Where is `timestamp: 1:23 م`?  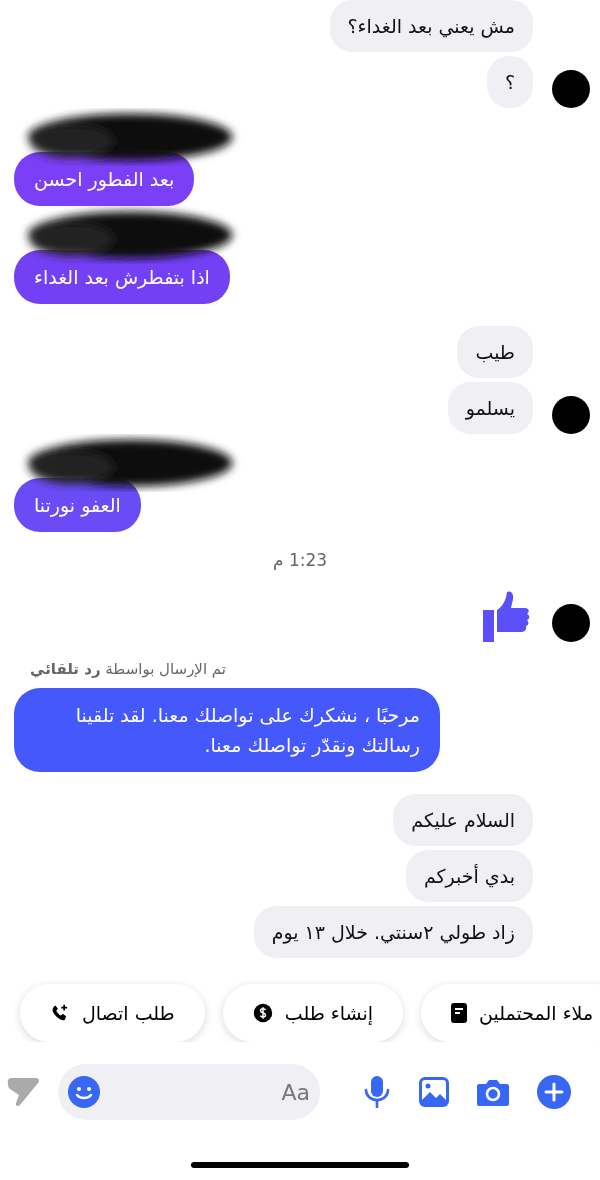
timestamp: 1:23 م is located at coordinates (300, 560).